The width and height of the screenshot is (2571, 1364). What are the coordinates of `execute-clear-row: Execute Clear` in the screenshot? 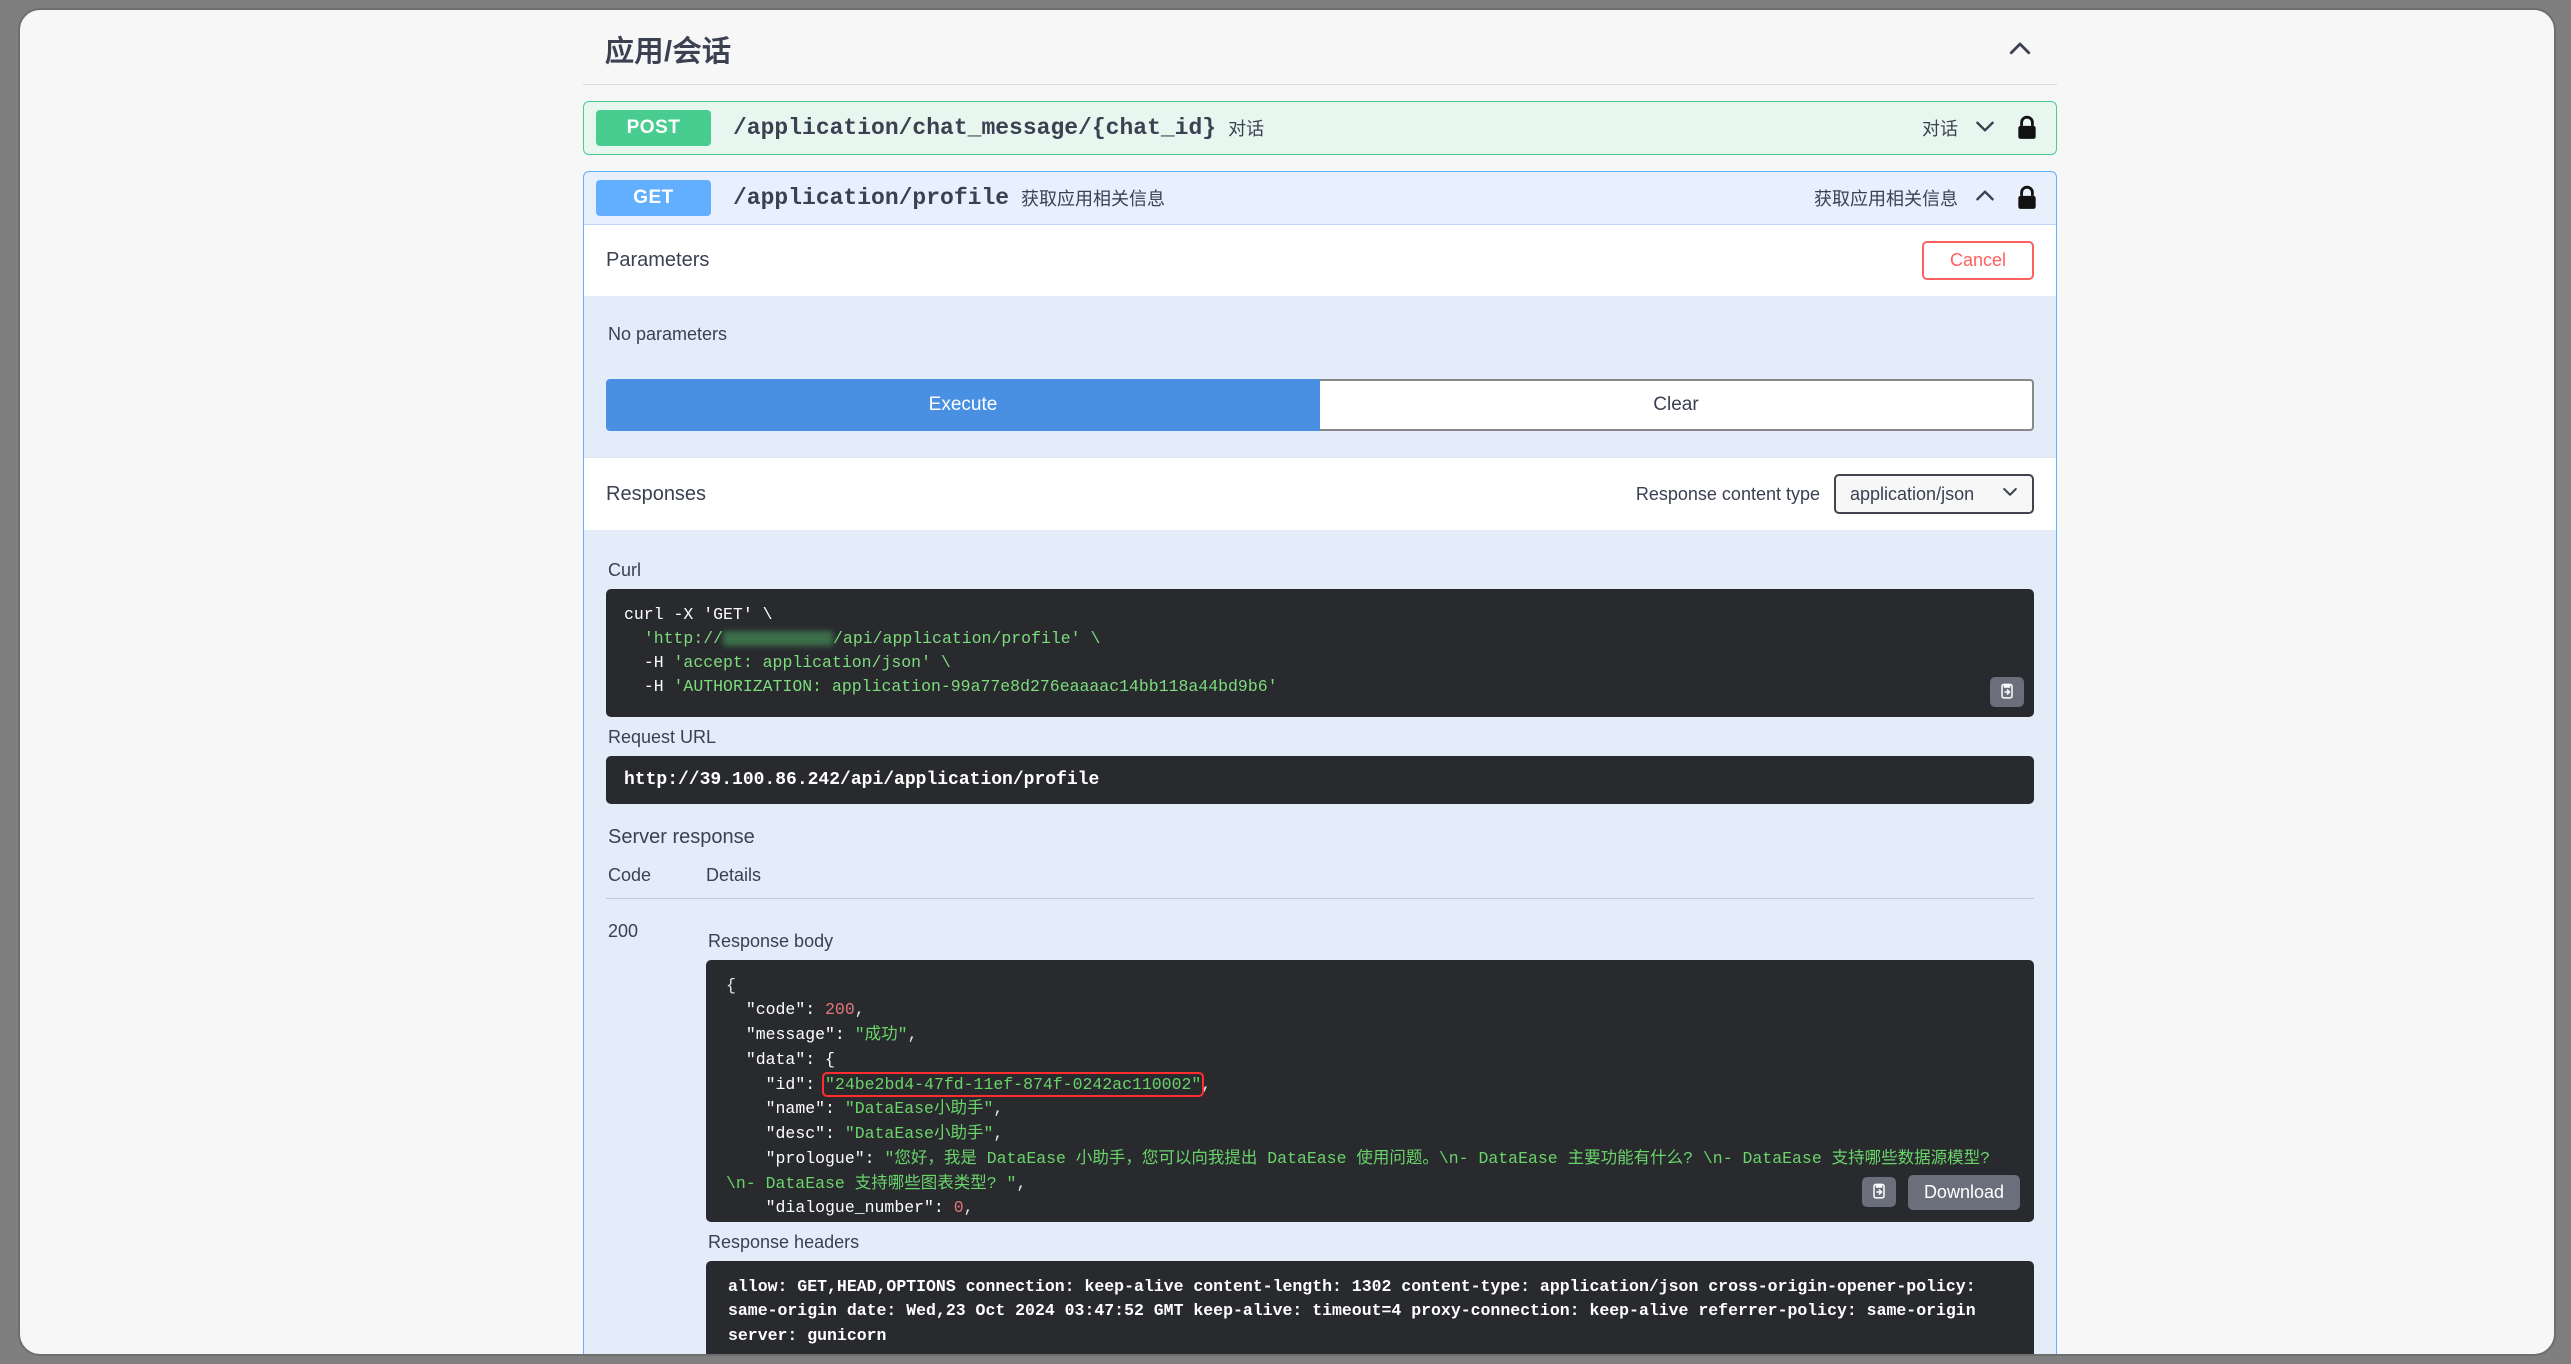 It's located at (1320, 405).